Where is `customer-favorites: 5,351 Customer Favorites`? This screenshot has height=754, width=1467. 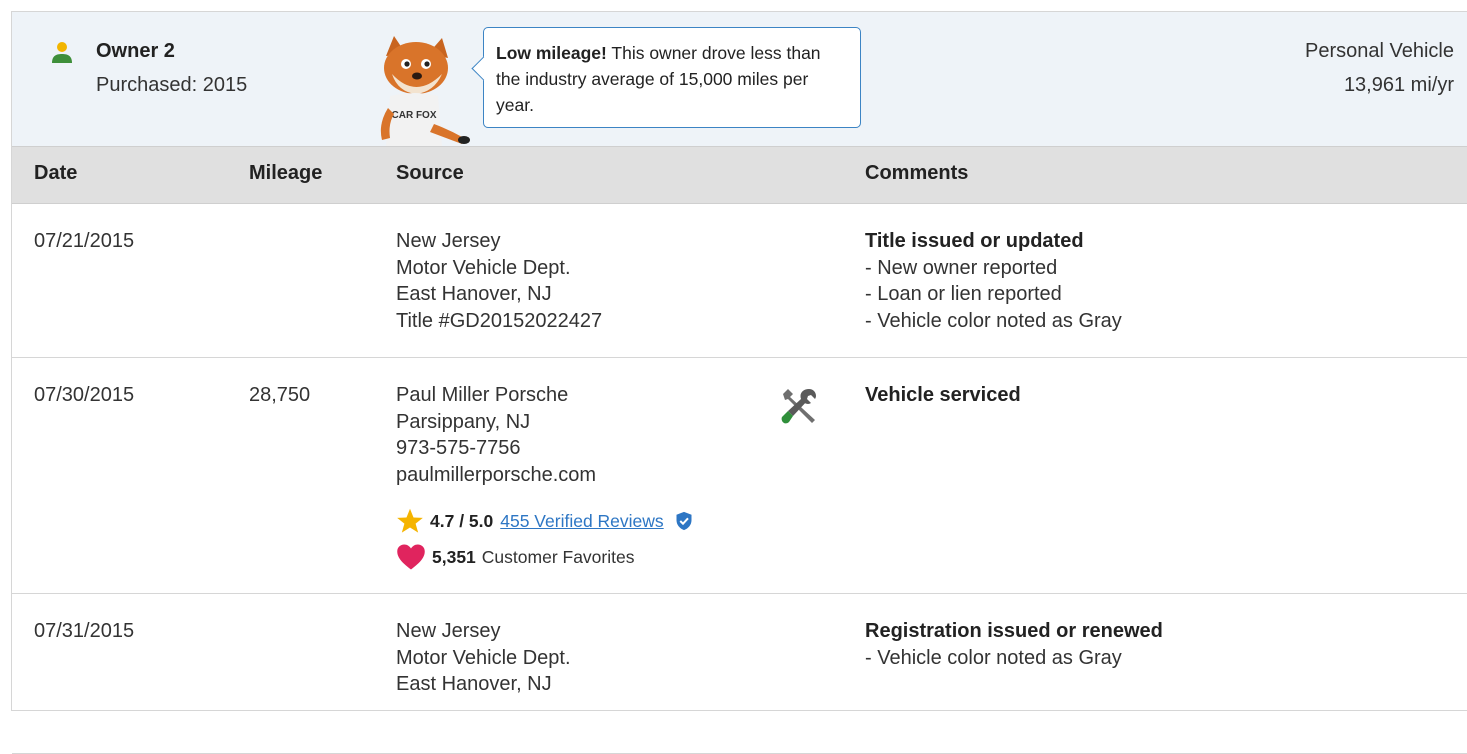 customer-favorites: 5,351 Customer Favorites is located at coordinates (515, 557).